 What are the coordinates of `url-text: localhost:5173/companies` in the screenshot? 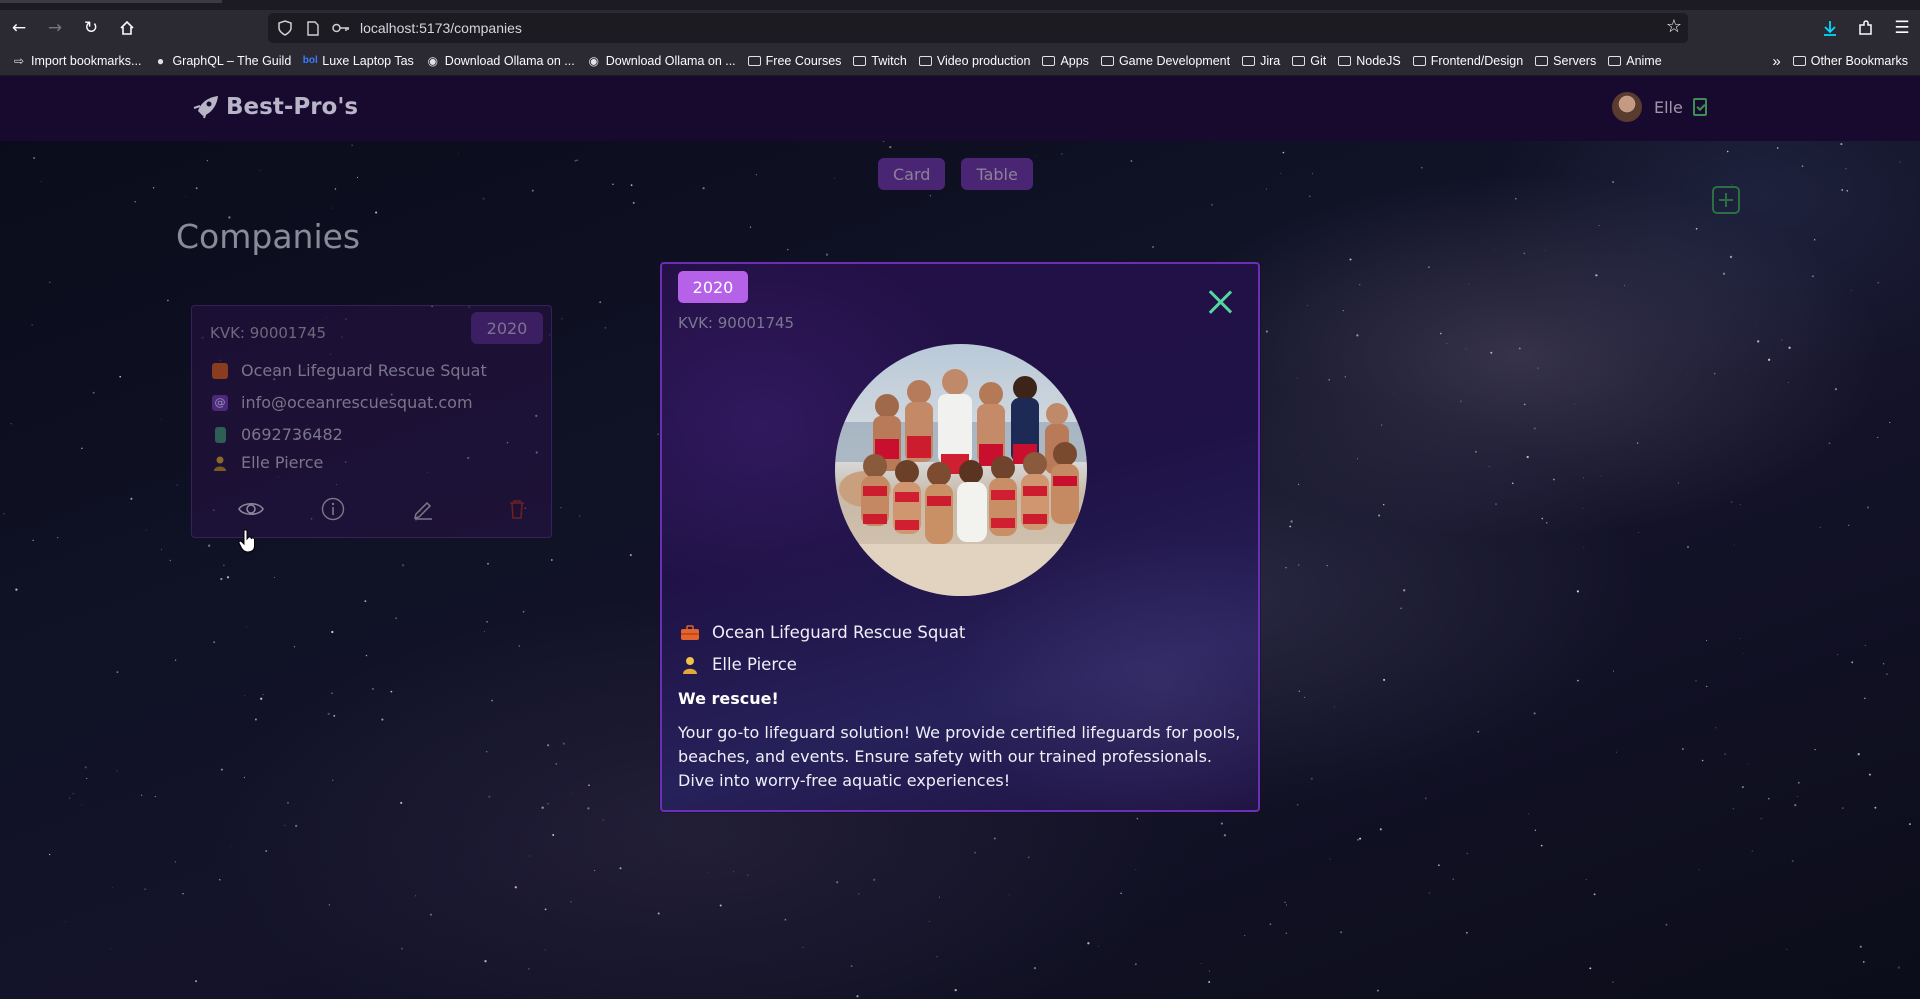 It's located at (441, 28).